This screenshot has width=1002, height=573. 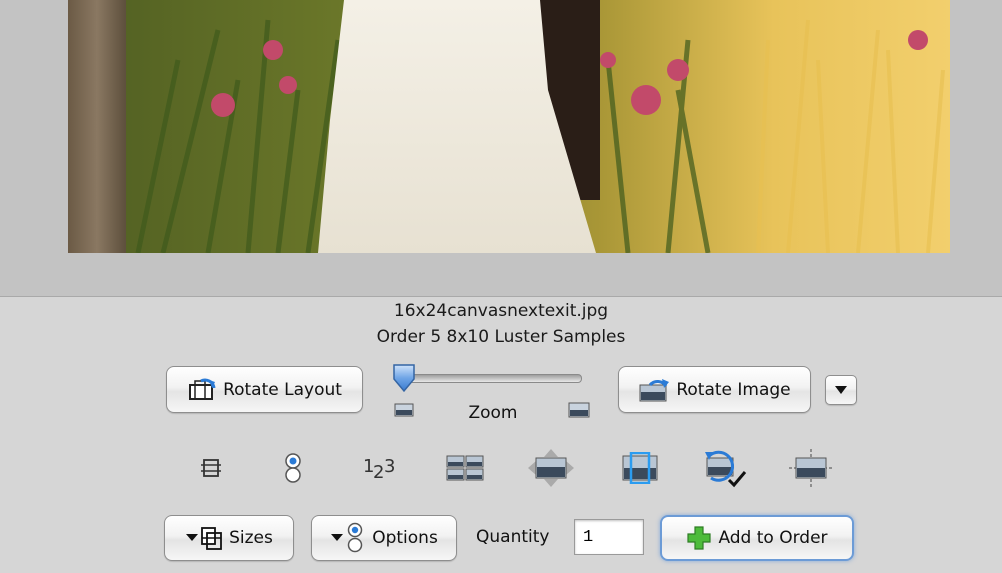 What do you see at coordinates (733, 389) in the screenshot?
I see `rotate-image-label: Rotate Image` at bounding box center [733, 389].